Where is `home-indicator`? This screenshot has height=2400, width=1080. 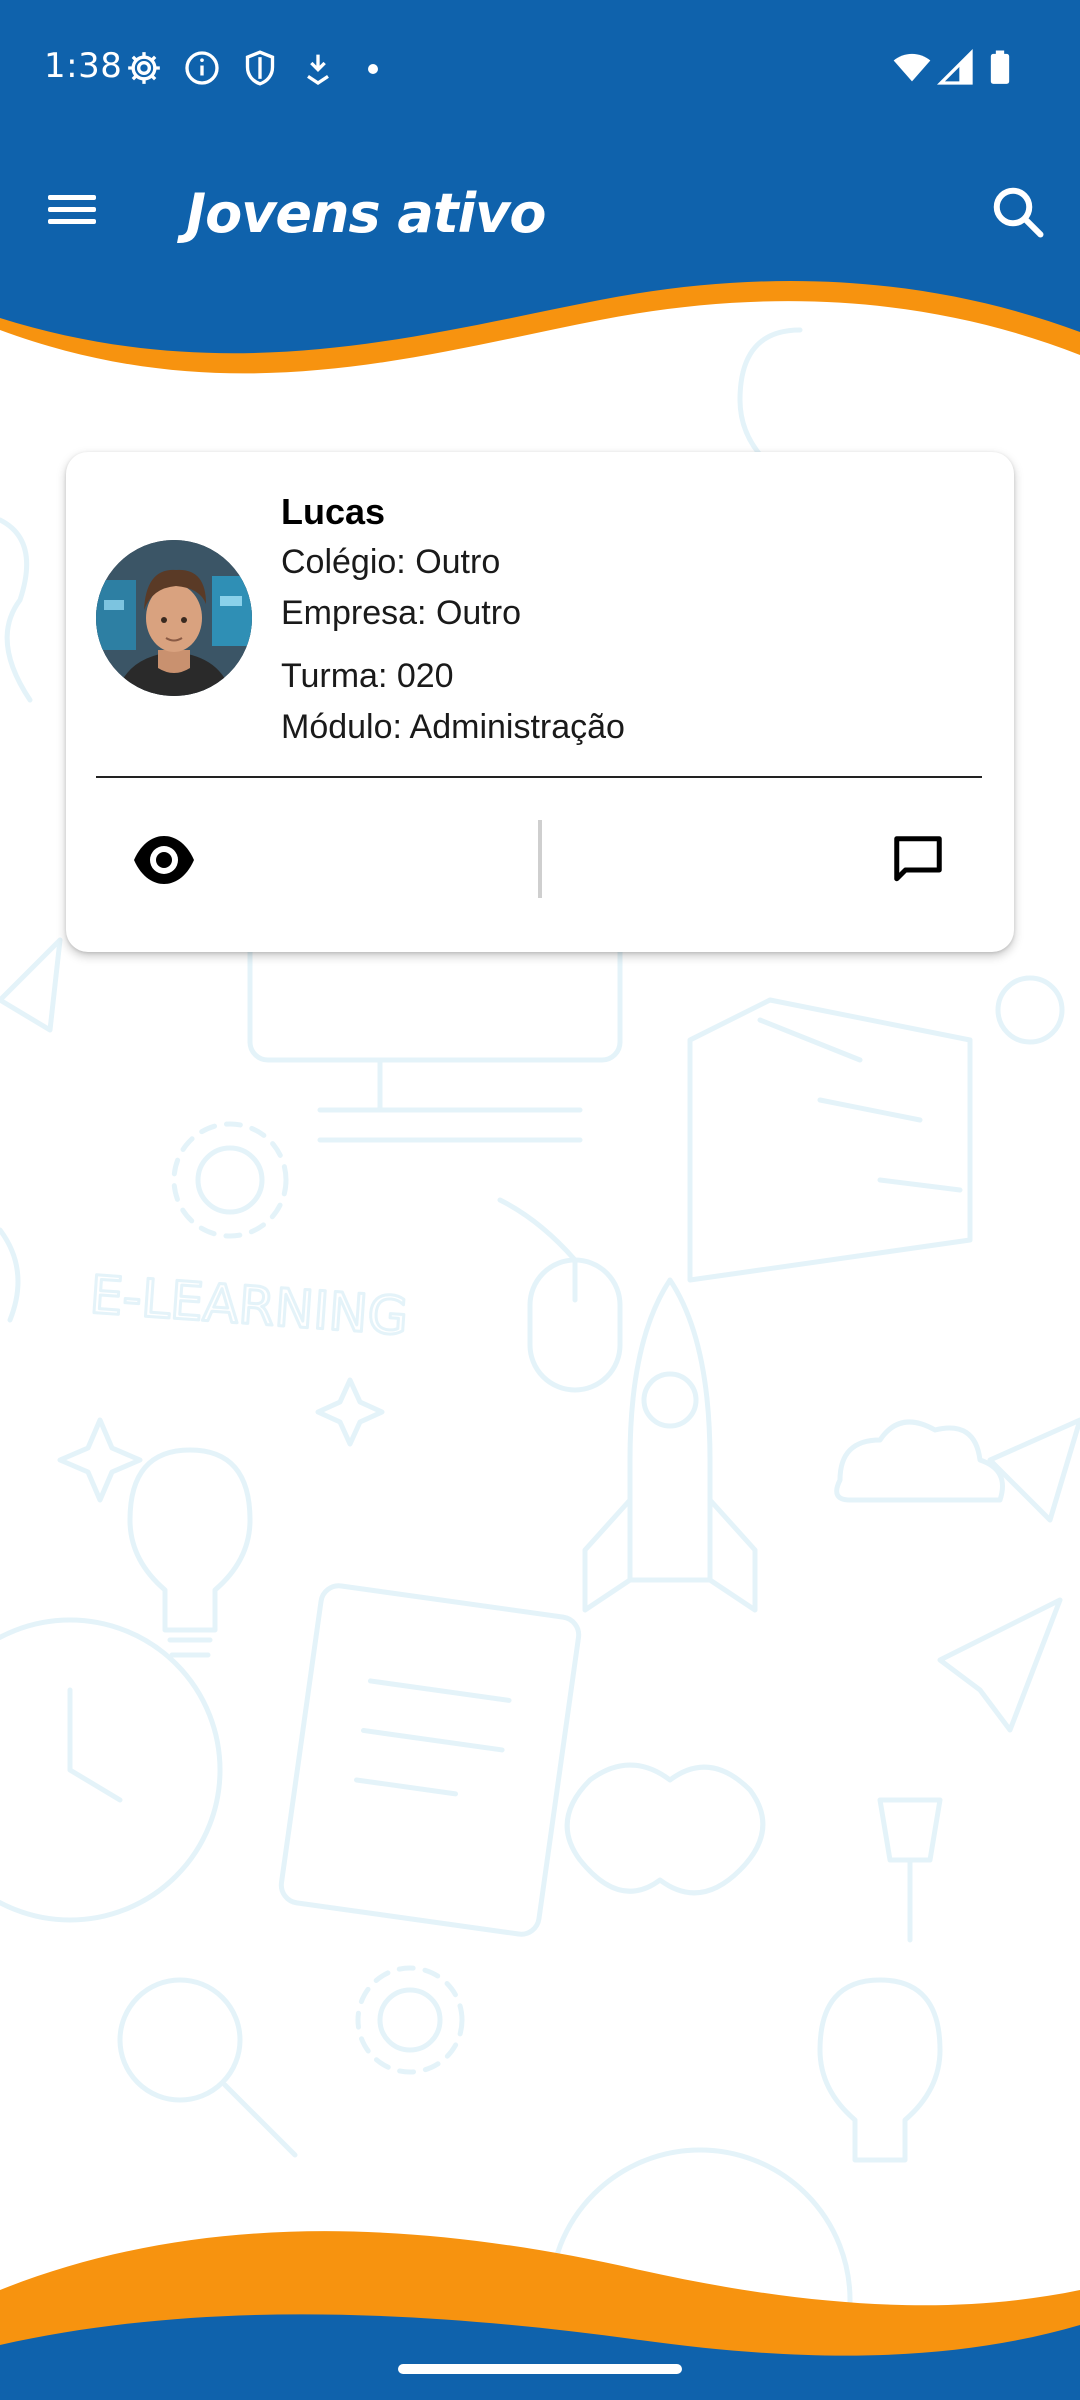 home-indicator is located at coordinates (540, 2369).